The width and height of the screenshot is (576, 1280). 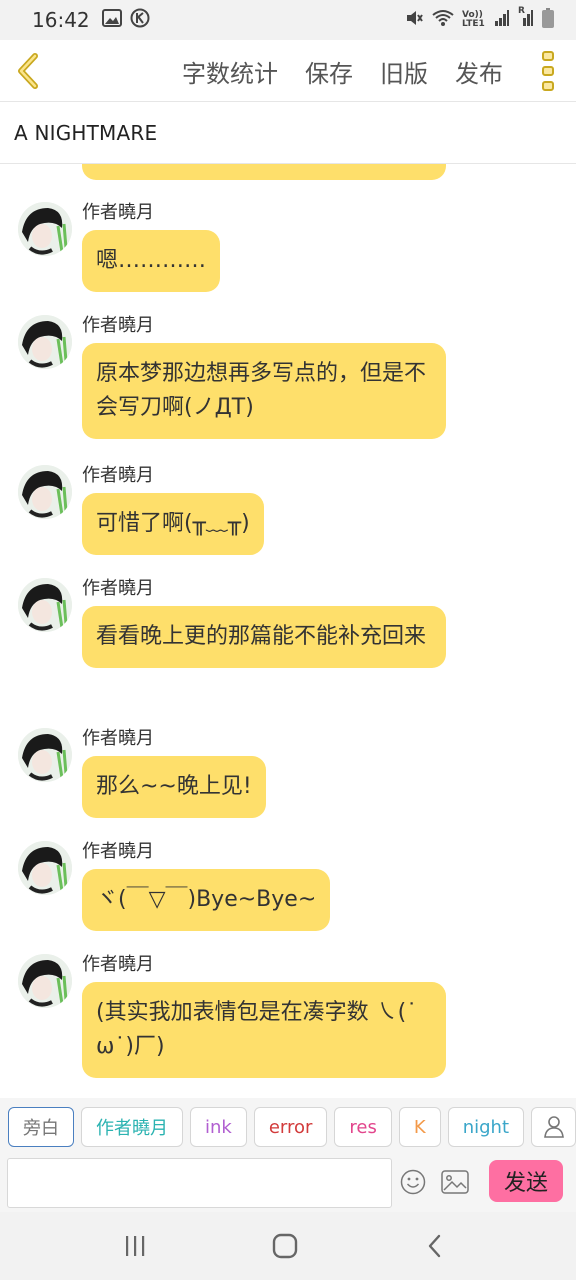 What do you see at coordinates (173, 524) in the screenshot?
I see `message-bubble: 可惜了啊(╥﹏╥)` at bounding box center [173, 524].